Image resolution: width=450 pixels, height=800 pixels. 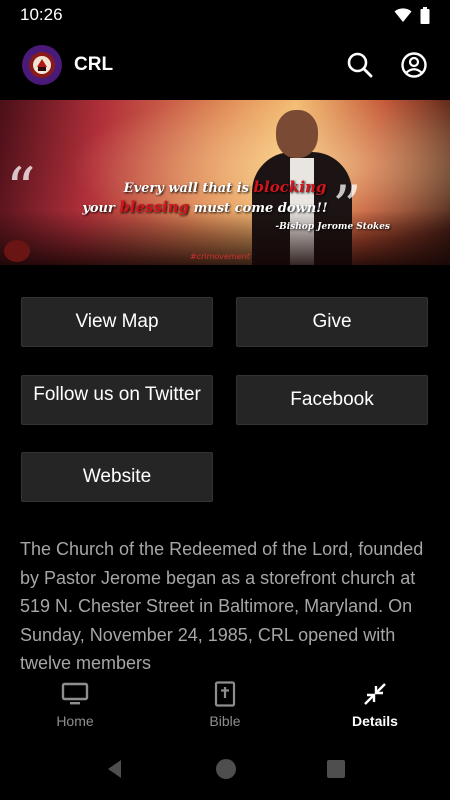 What do you see at coordinates (414, 65) in the screenshot?
I see `account-circle-icon` at bounding box center [414, 65].